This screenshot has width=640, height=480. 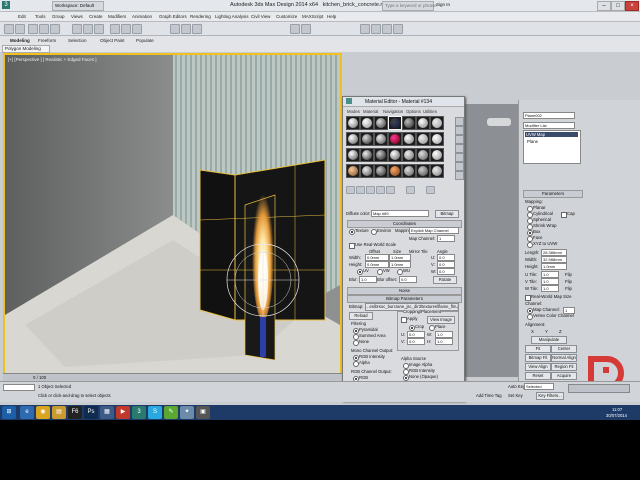 What do you see at coordinates (58, 16) in the screenshot?
I see `menu-item-group: Group` at bounding box center [58, 16].